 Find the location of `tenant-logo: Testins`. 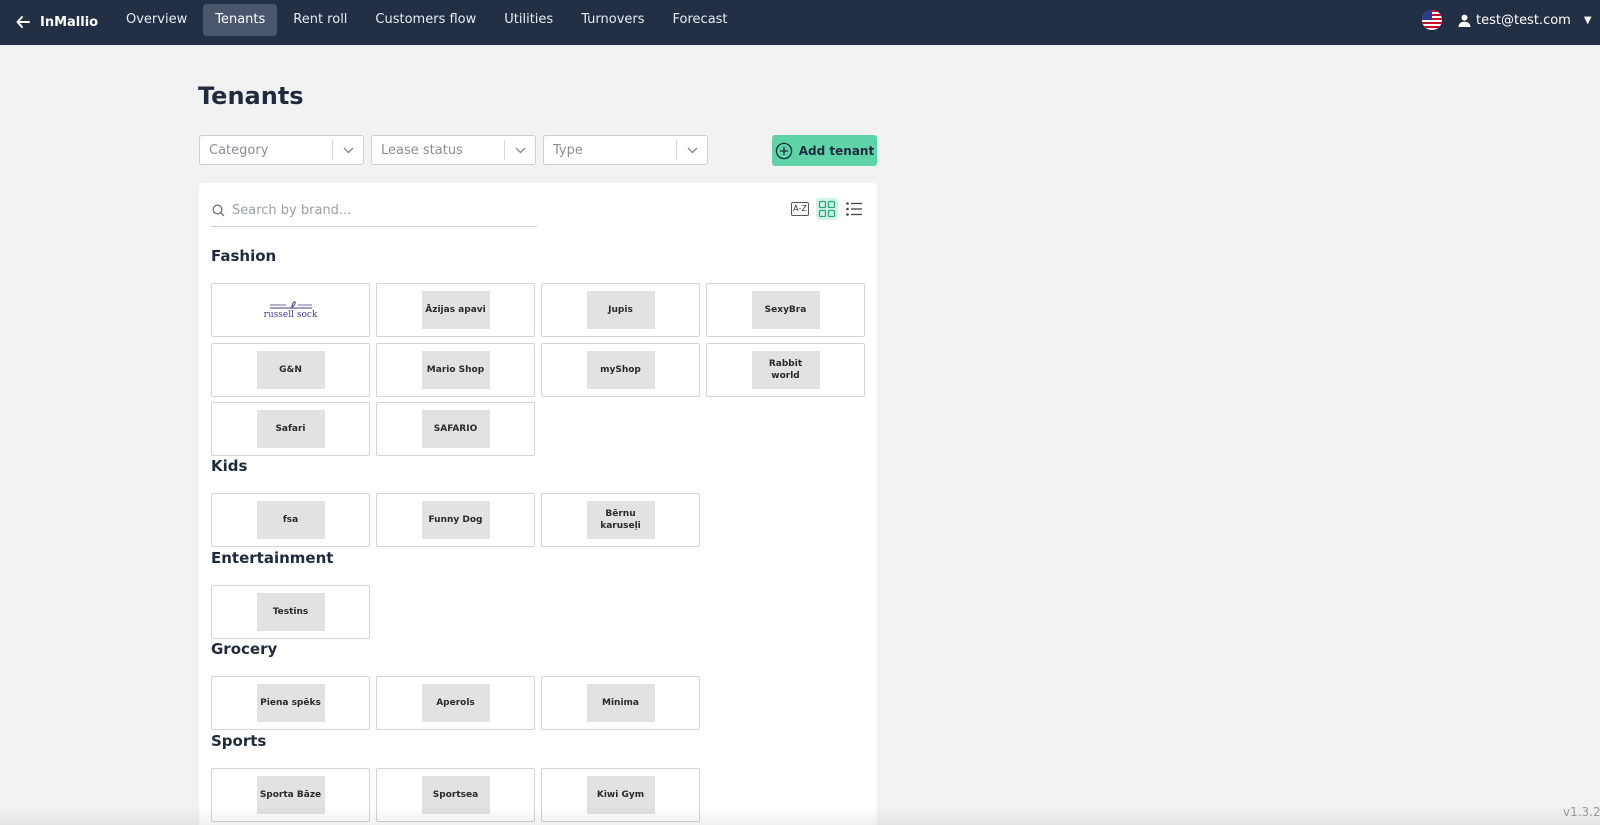

tenant-logo: Testins is located at coordinates (290, 612).